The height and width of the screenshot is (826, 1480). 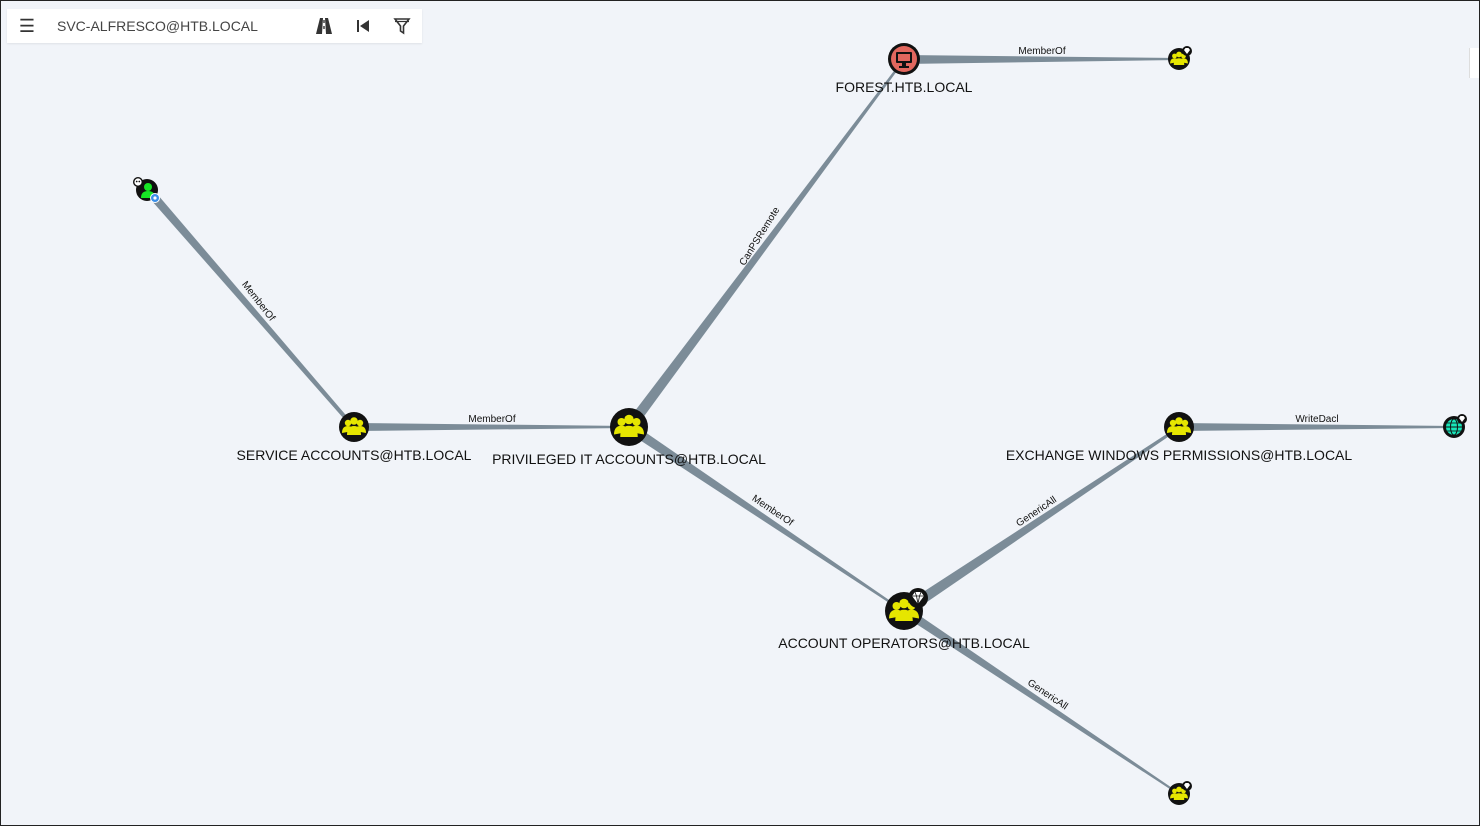 What do you see at coordinates (402, 26) in the screenshot?
I see `filter-icon` at bounding box center [402, 26].